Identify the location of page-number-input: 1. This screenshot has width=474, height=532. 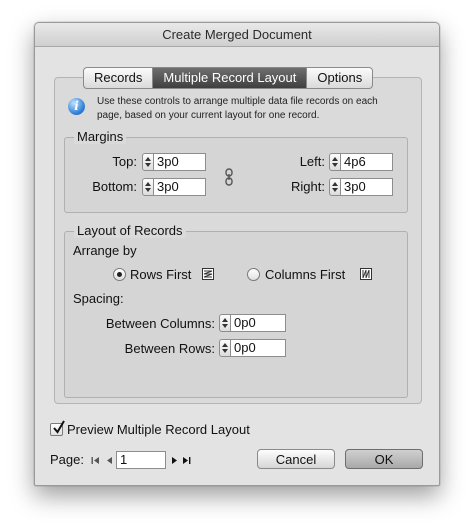
(141, 460).